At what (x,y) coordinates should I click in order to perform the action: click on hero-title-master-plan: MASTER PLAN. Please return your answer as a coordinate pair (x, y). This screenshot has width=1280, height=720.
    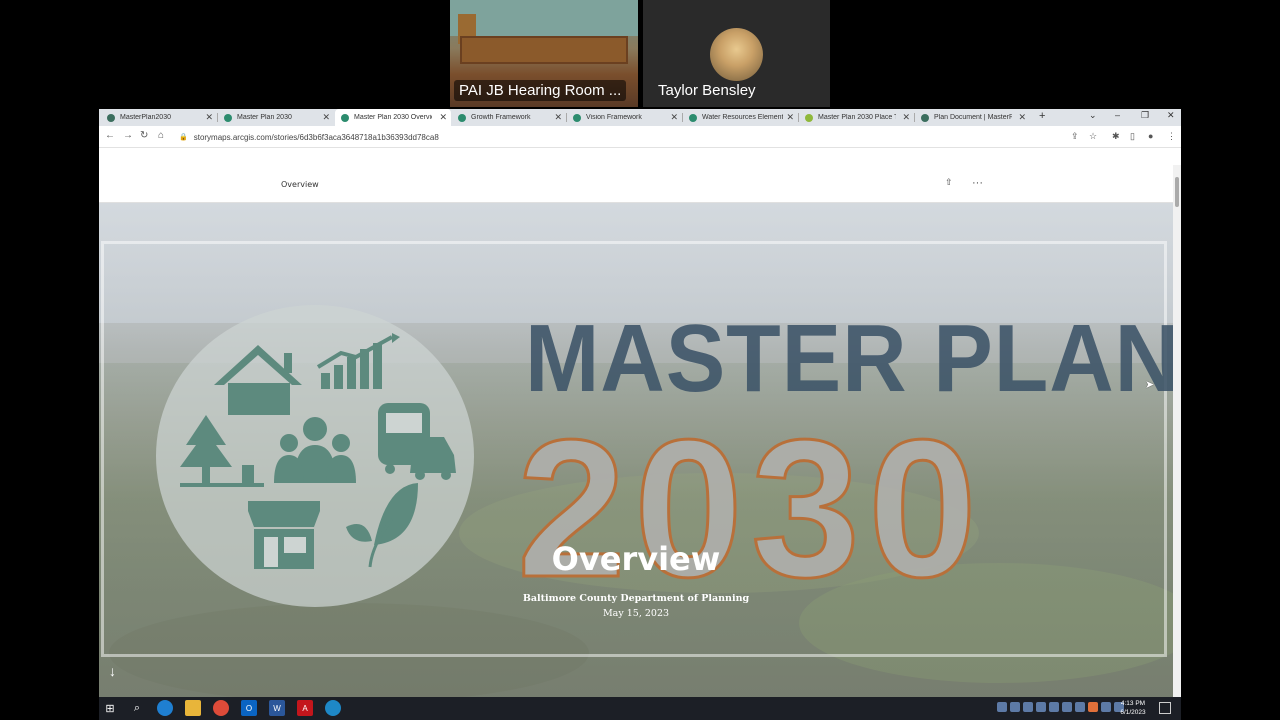
    Looking at the image, I should click on (849, 358).